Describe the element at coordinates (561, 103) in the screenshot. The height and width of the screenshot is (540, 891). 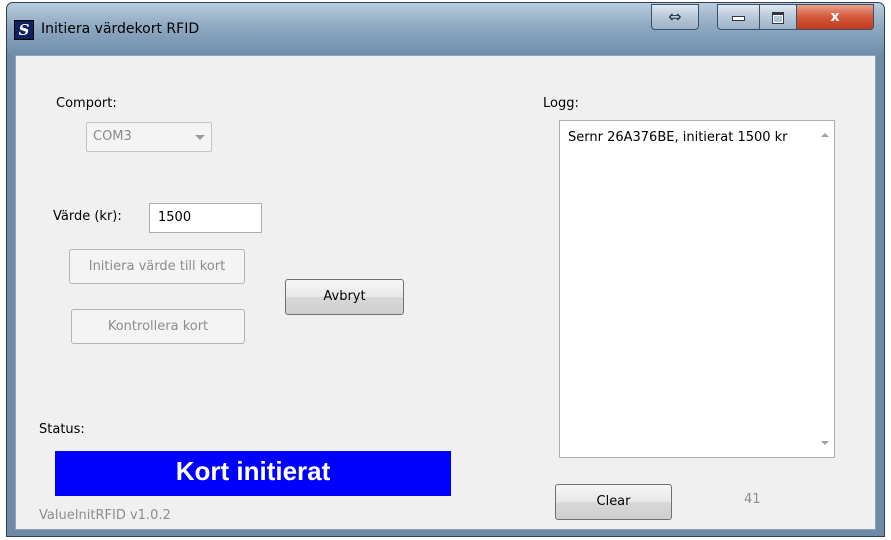
I see `log-label: Logg:` at that location.